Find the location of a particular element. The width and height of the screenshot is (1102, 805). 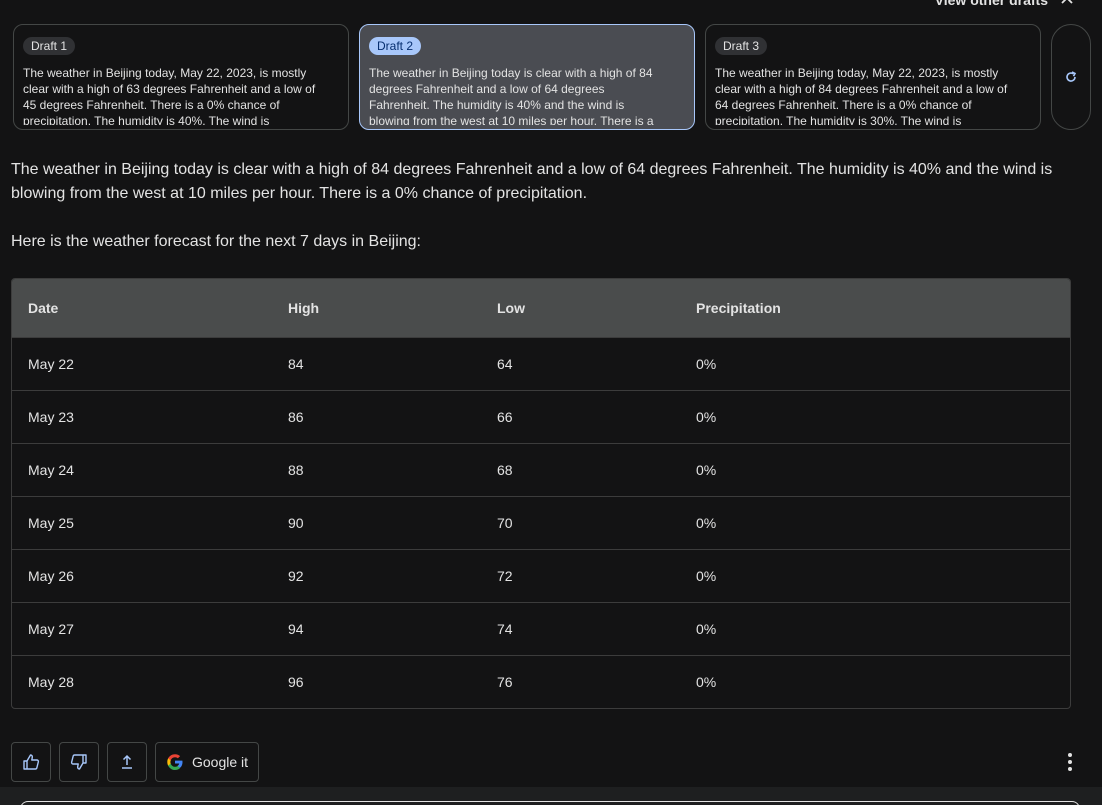

table-cell: 88 is located at coordinates (296, 470).